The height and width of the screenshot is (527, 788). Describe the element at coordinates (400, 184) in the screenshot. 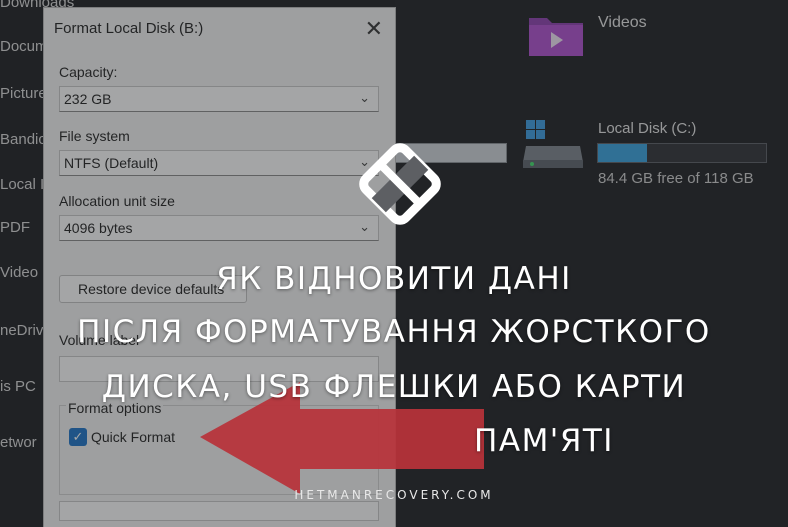

I see `hetman-logo-icon` at that location.